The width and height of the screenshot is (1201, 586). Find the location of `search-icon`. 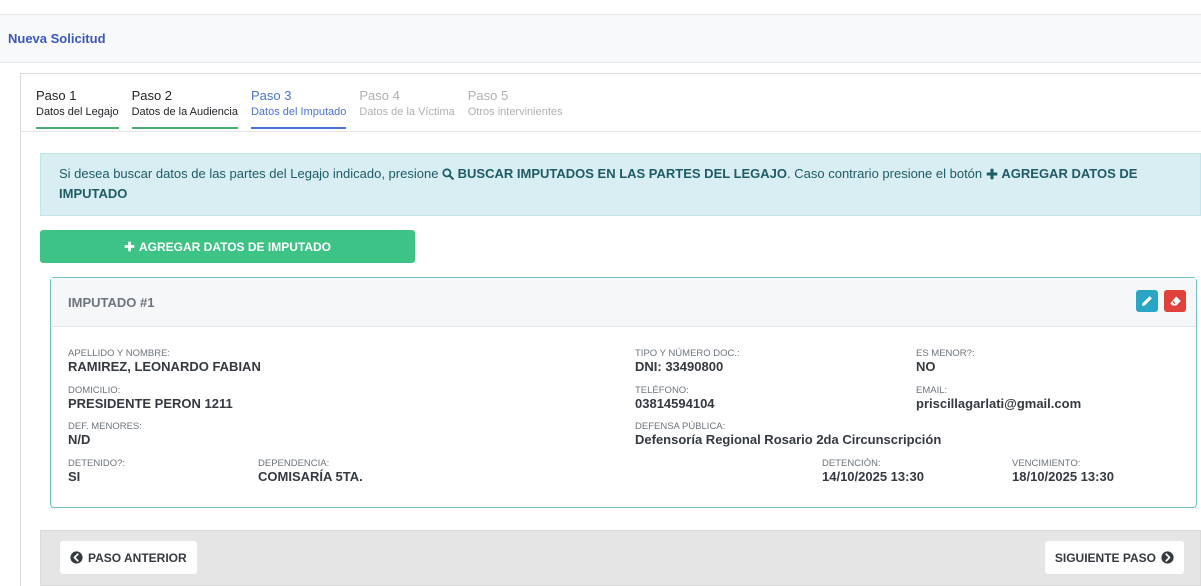

search-icon is located at coordinates (448, 174).